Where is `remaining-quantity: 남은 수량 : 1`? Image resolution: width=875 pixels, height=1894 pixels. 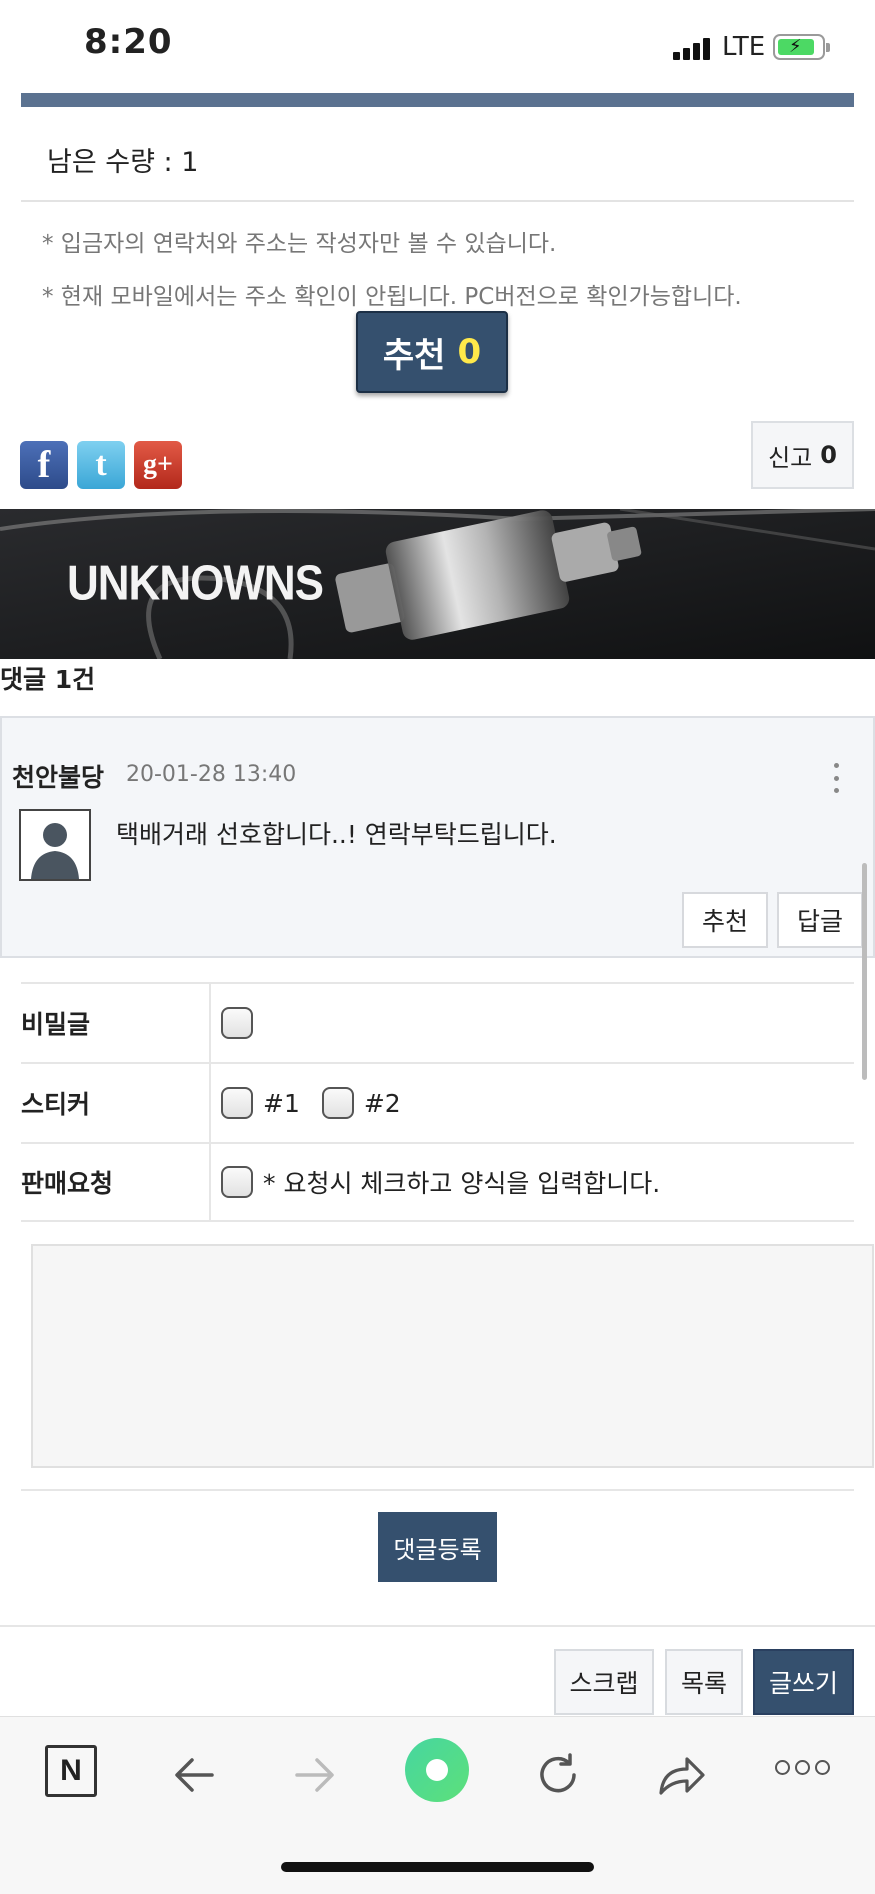
remaining-quantity: 남은 수량 : 1 is located at coordinates (123, 162).